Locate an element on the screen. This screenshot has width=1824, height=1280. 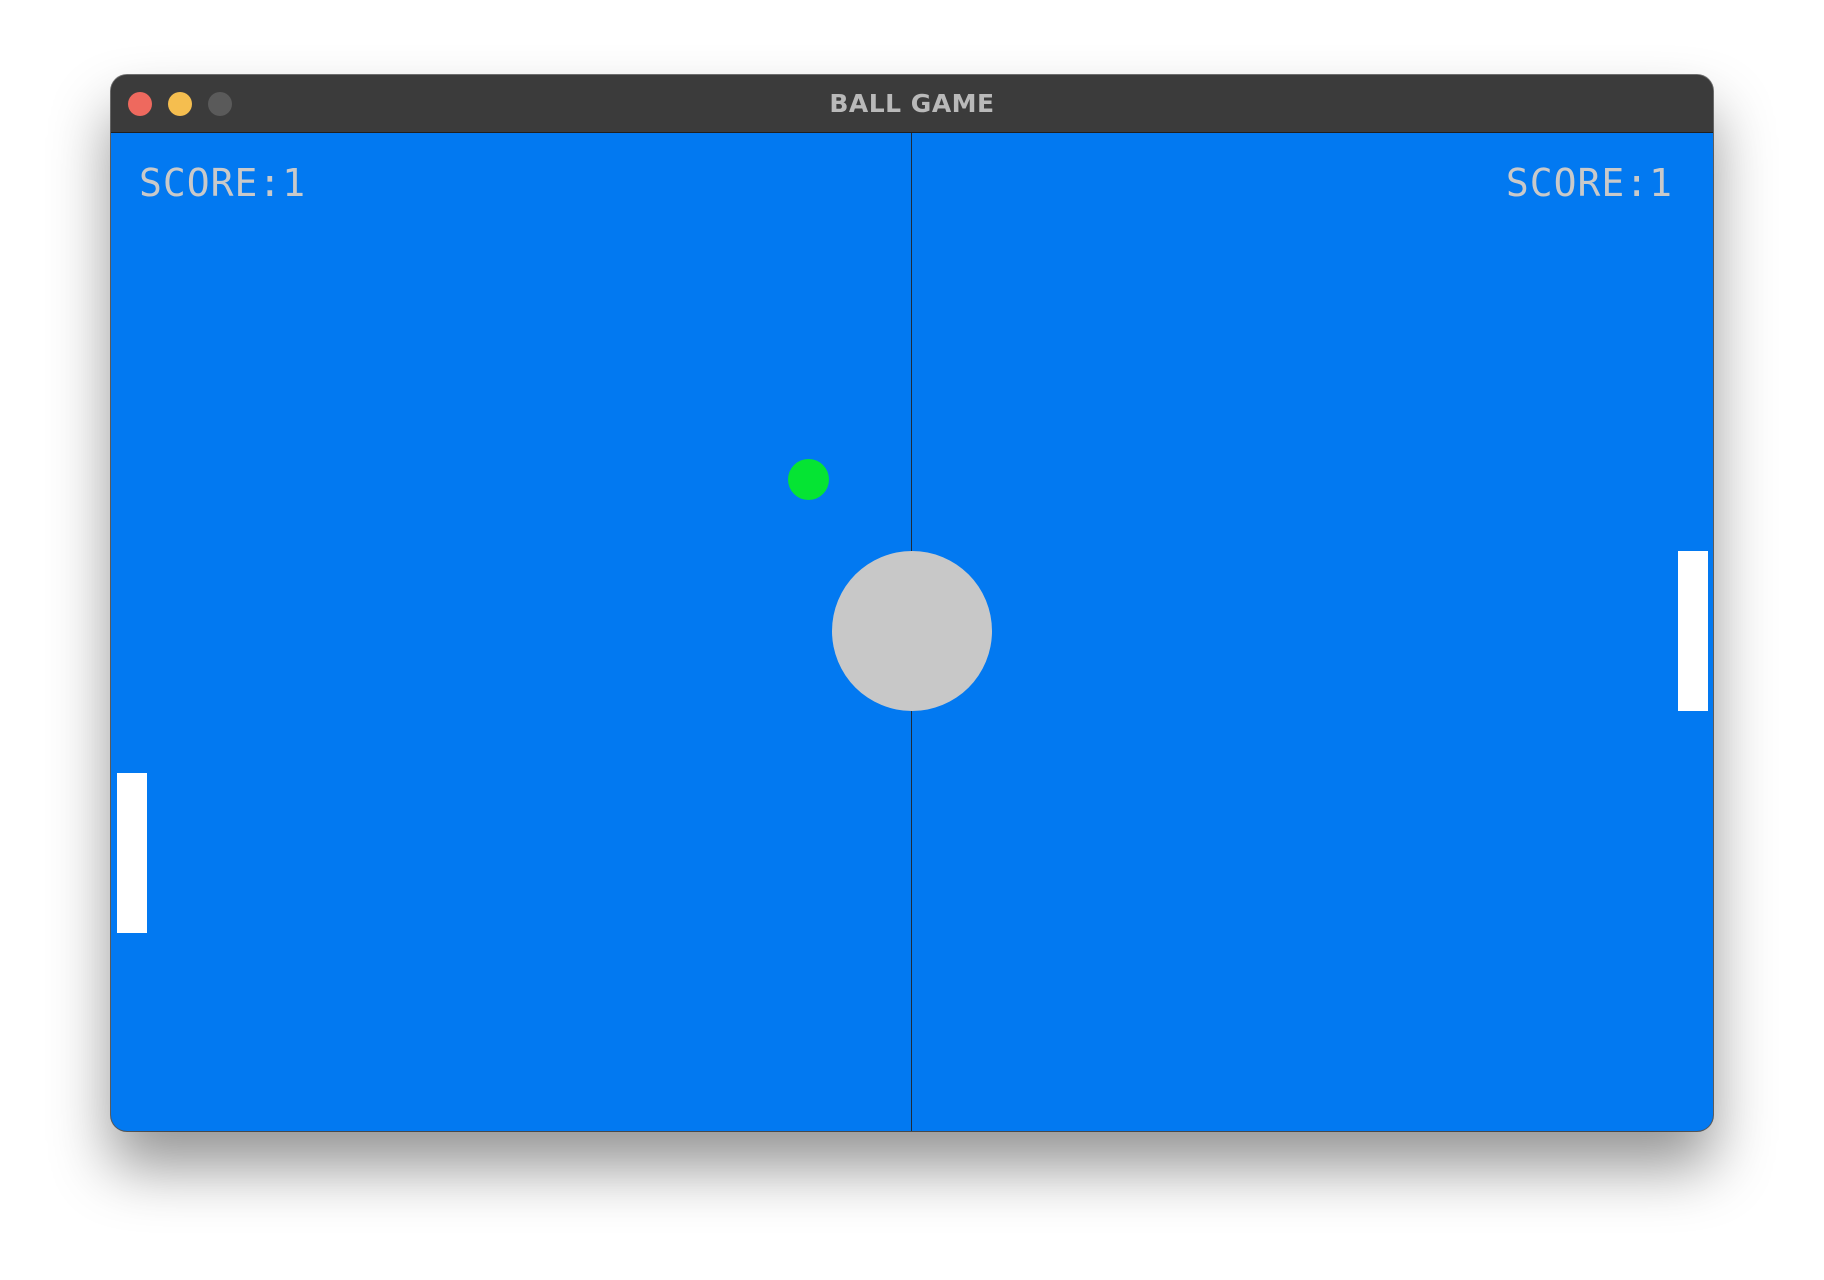
window-title: BALL GAME is located at coordinates (912, 103).